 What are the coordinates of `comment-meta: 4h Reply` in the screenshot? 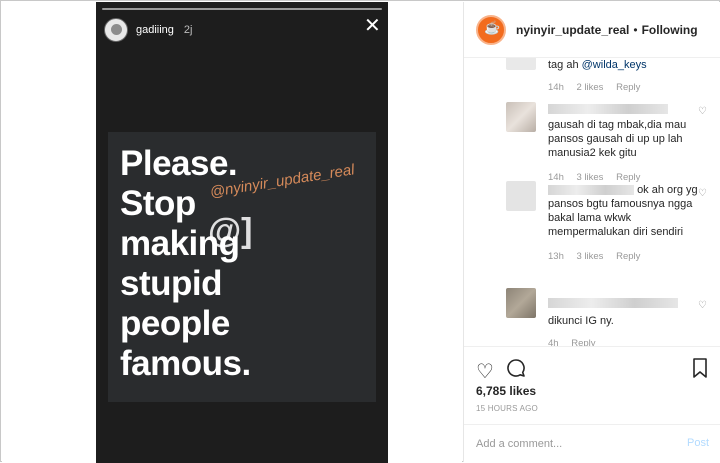 It's located at (623, 342).